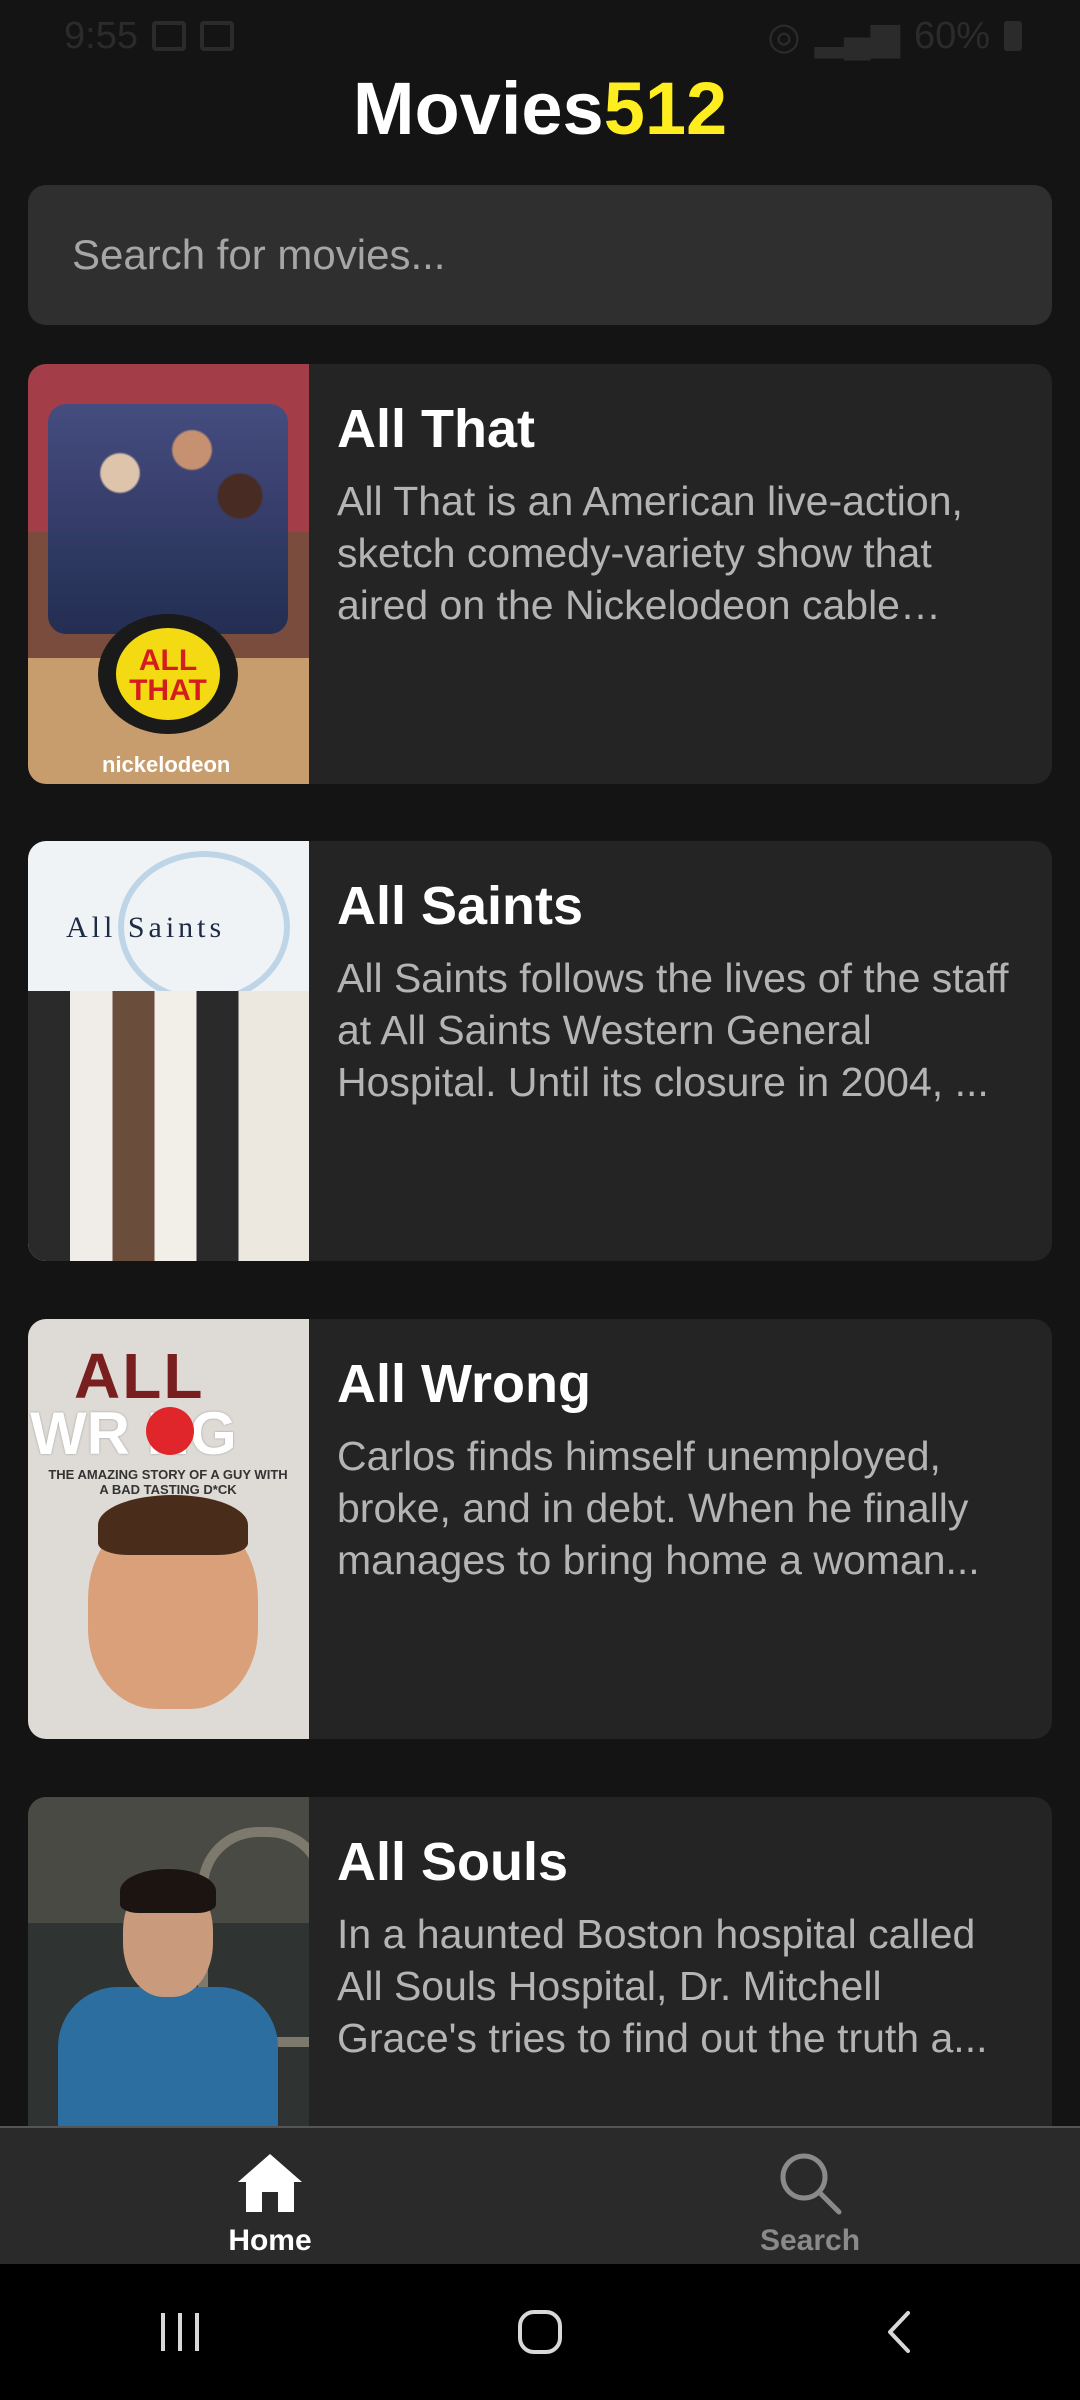  I want to click on back-button, so click(900, 2332).